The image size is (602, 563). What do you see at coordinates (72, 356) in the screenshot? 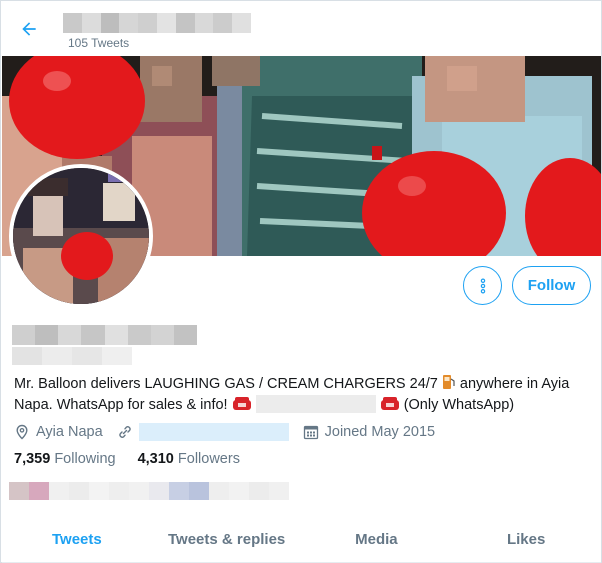
I see `profile-handle-redacted` at bounding box center [72, 356].